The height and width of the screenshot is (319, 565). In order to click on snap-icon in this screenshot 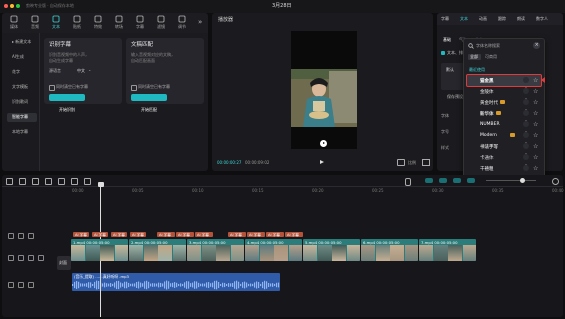, I will do `click(457, 180)`.